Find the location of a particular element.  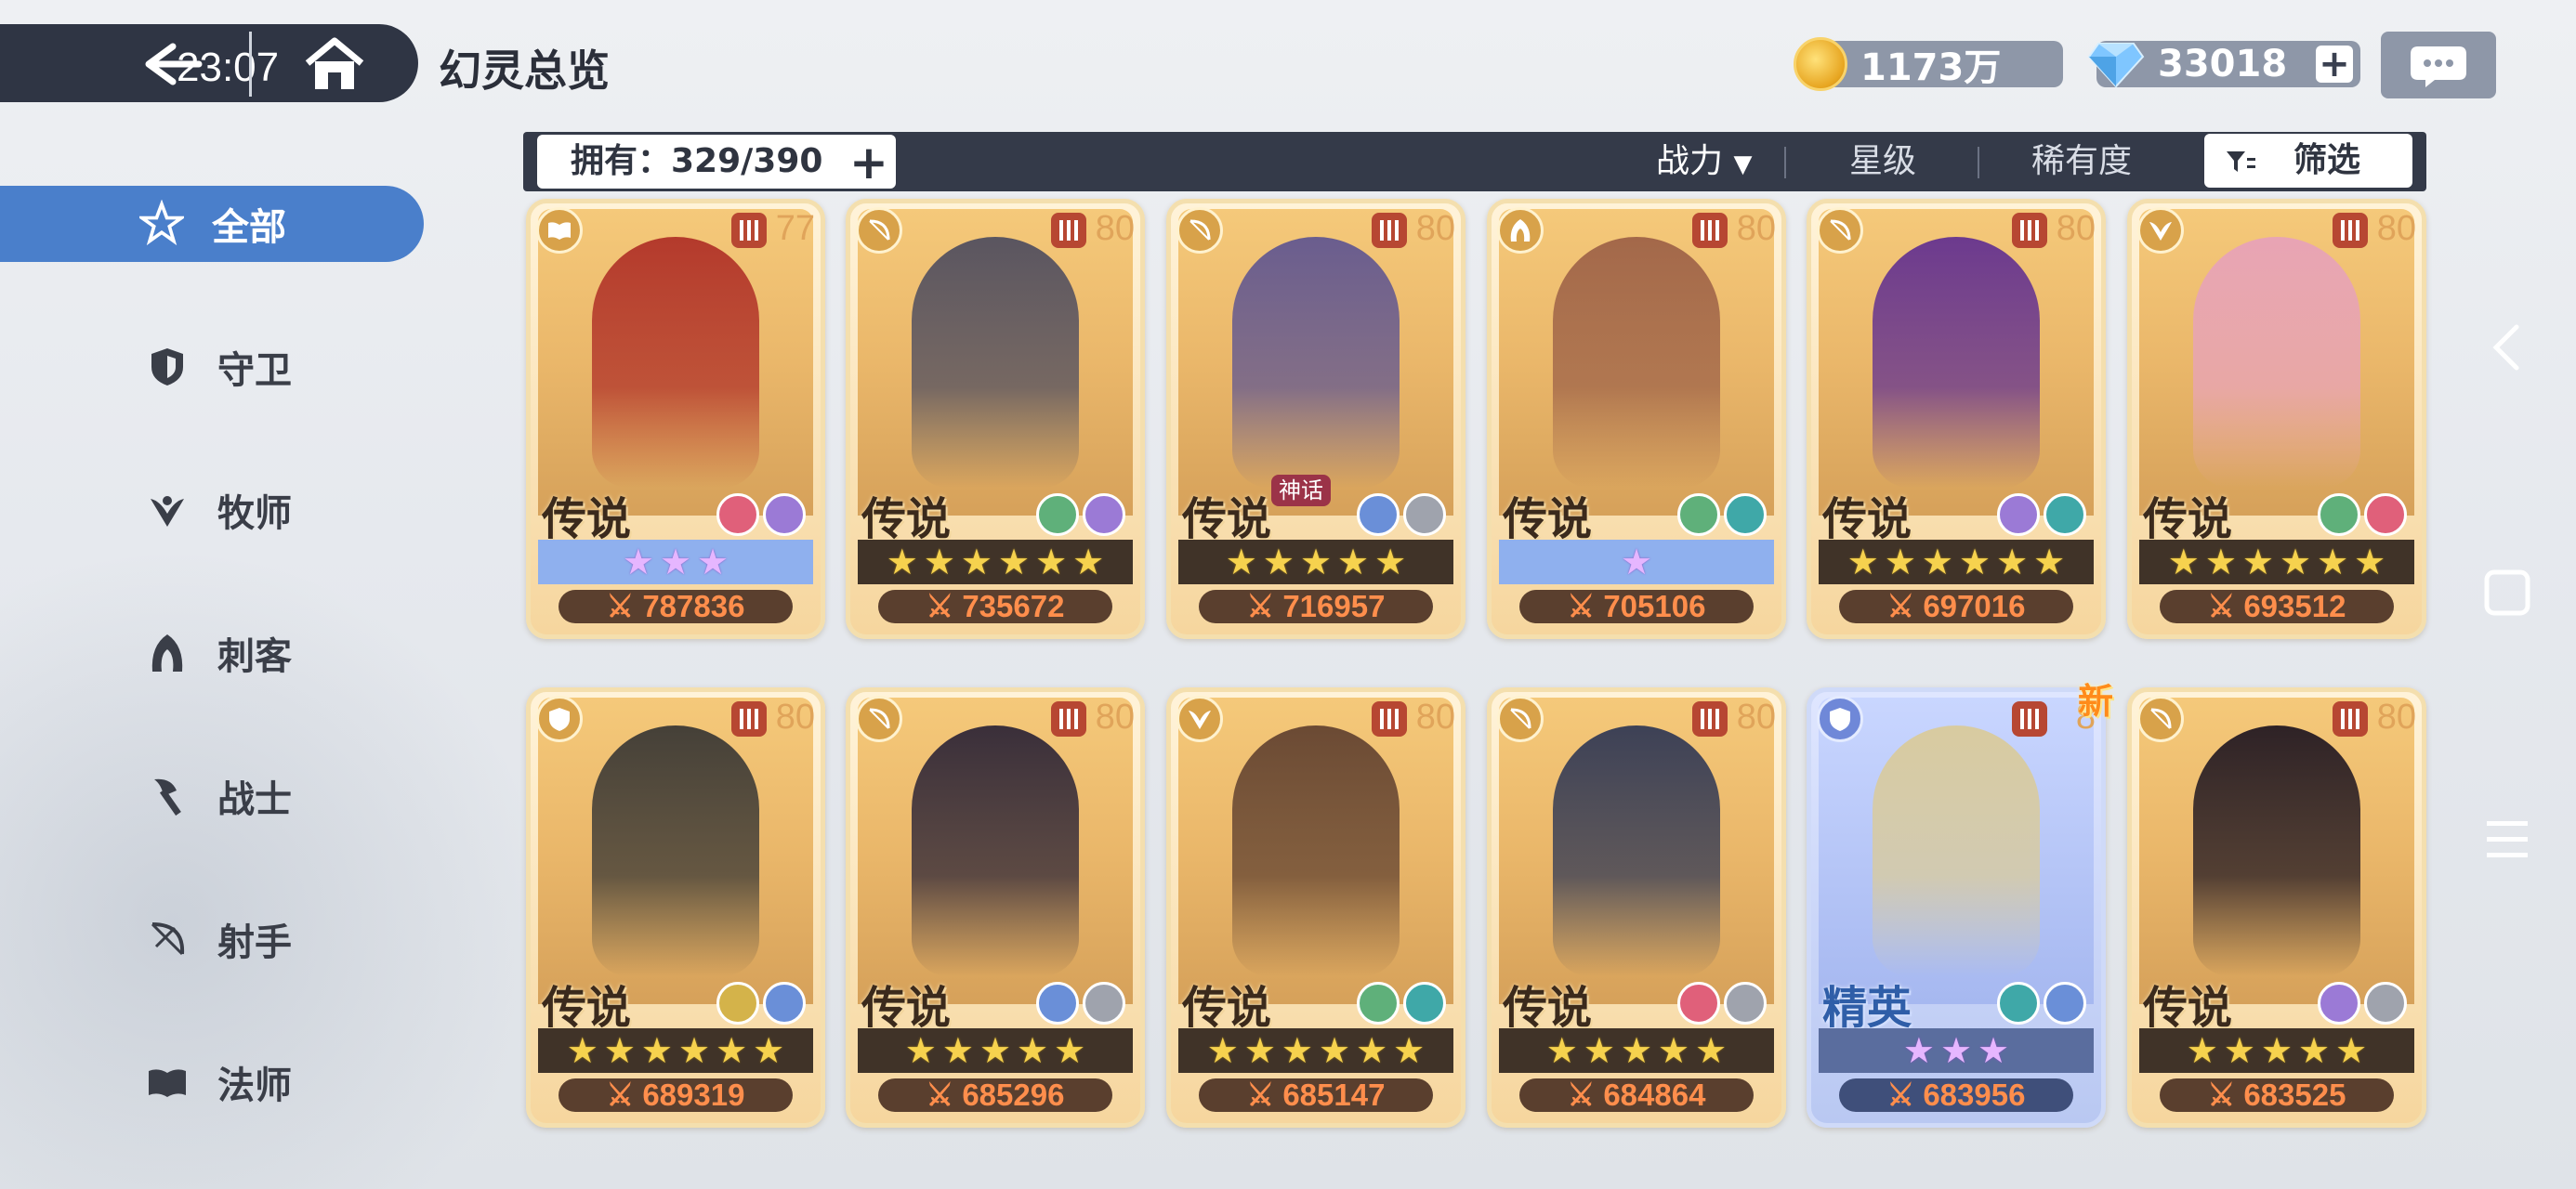

chat-button is located at coordinates (2438, 65).